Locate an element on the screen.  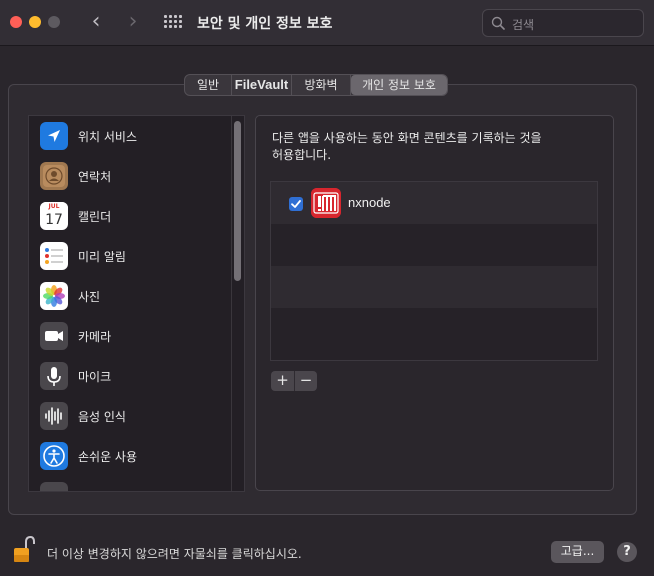
sidebar-item-label: 마이크 is located at coordinates (95, 377).